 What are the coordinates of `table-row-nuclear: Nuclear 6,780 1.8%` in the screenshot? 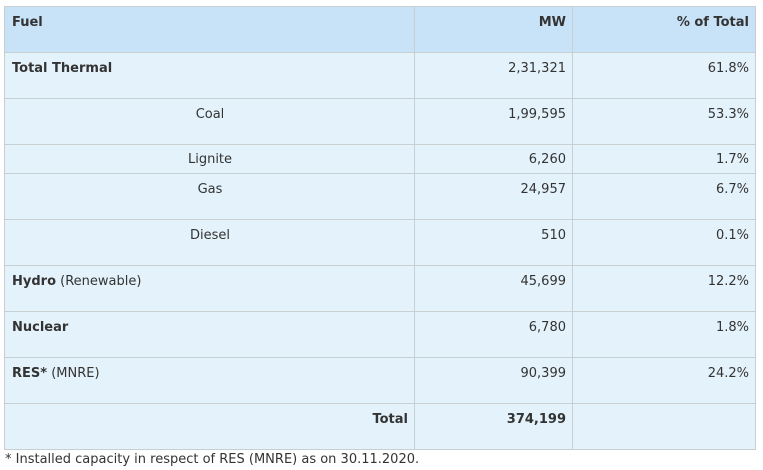 It's located at (380, 334).